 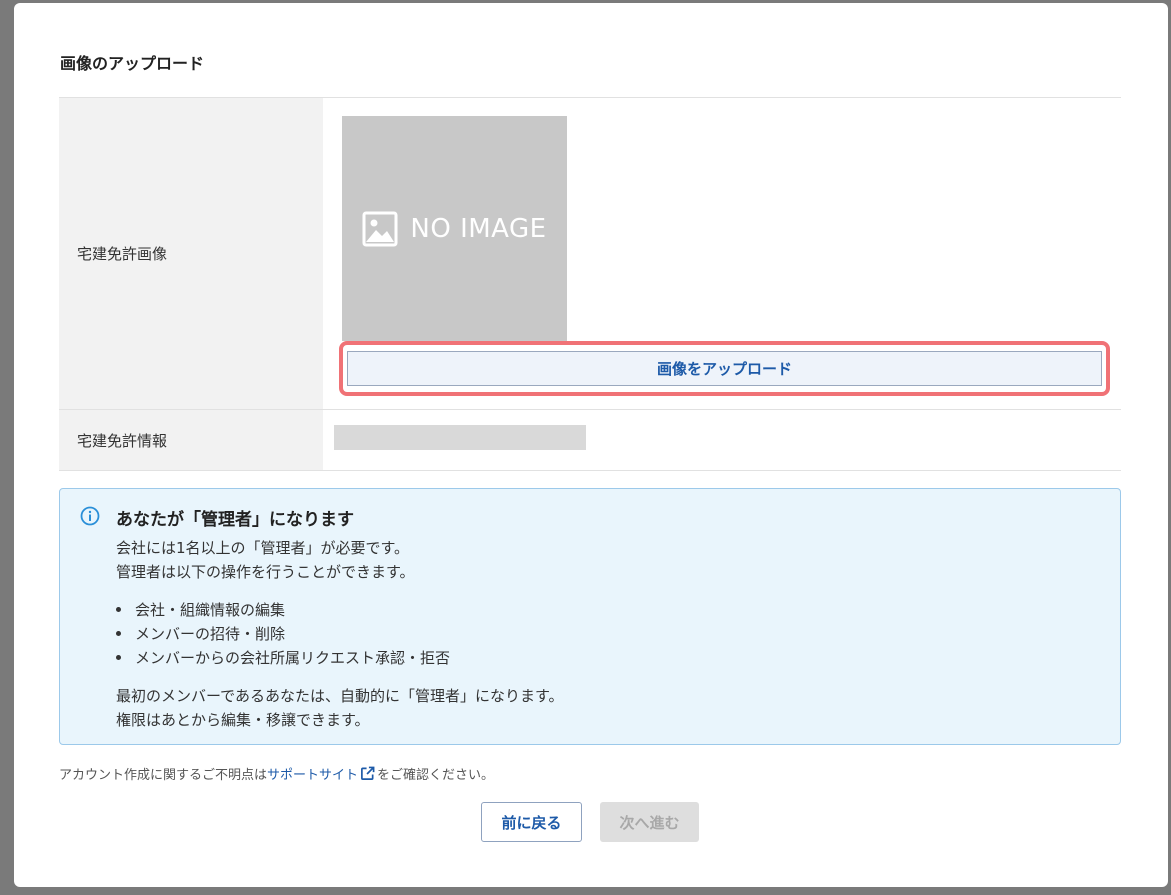 I want to click on license-info-label: 宅建免許情報, so click(x=191, y=440).